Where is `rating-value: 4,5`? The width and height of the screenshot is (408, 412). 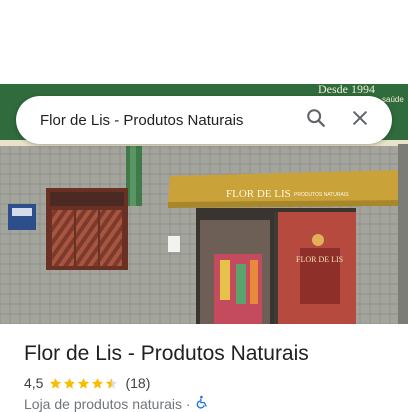
rating-value: 4,5 is located at coordinates (34, 383).